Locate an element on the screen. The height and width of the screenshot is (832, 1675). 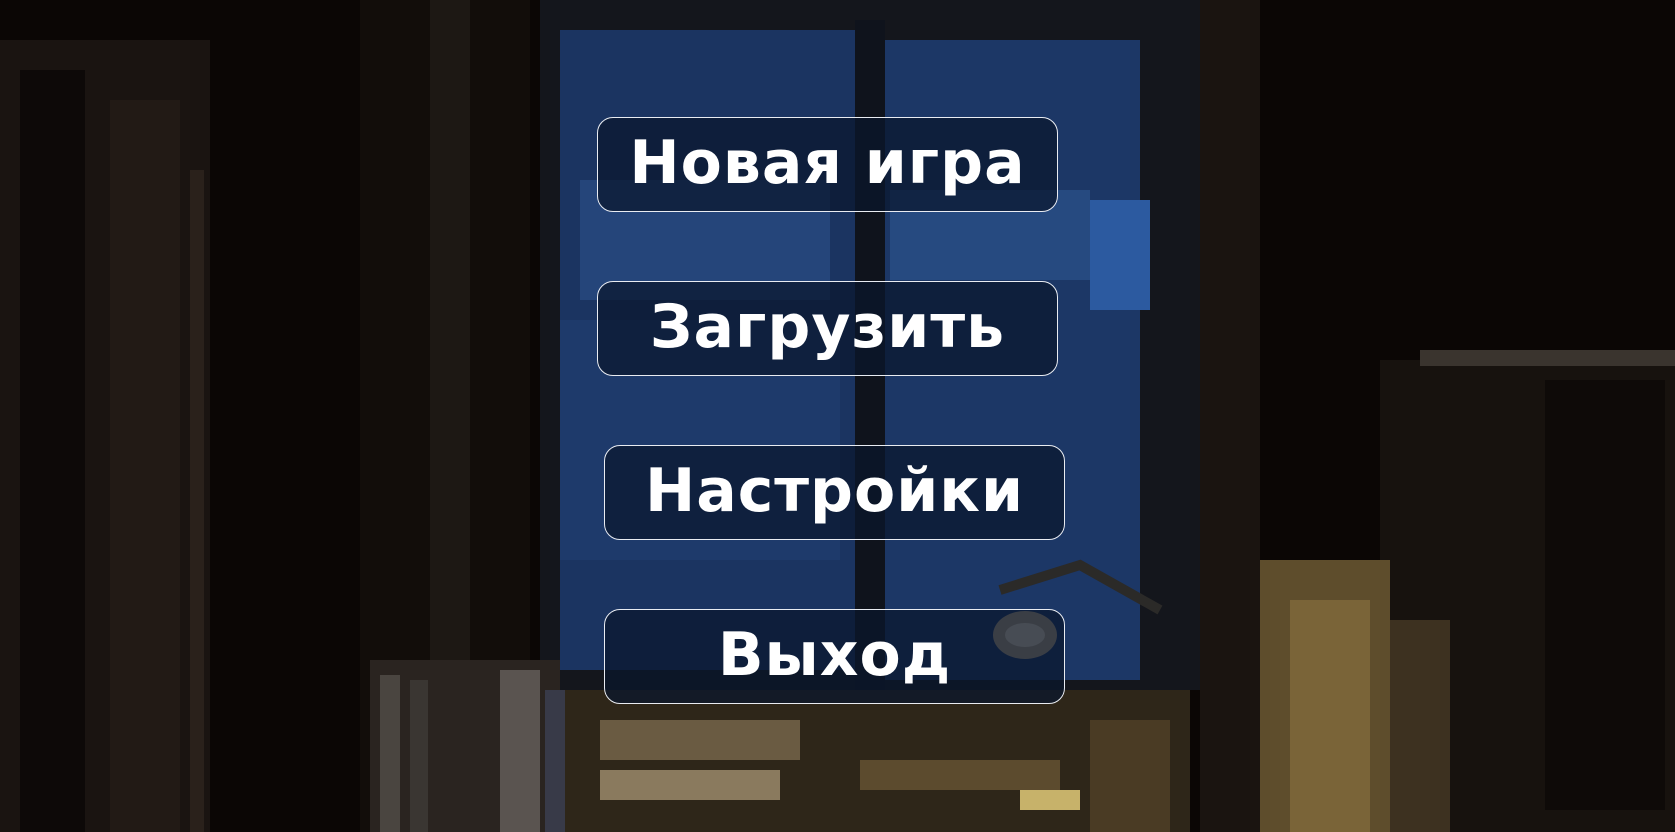
new-game-button: Новая игра is located at coordinates (827, 164).